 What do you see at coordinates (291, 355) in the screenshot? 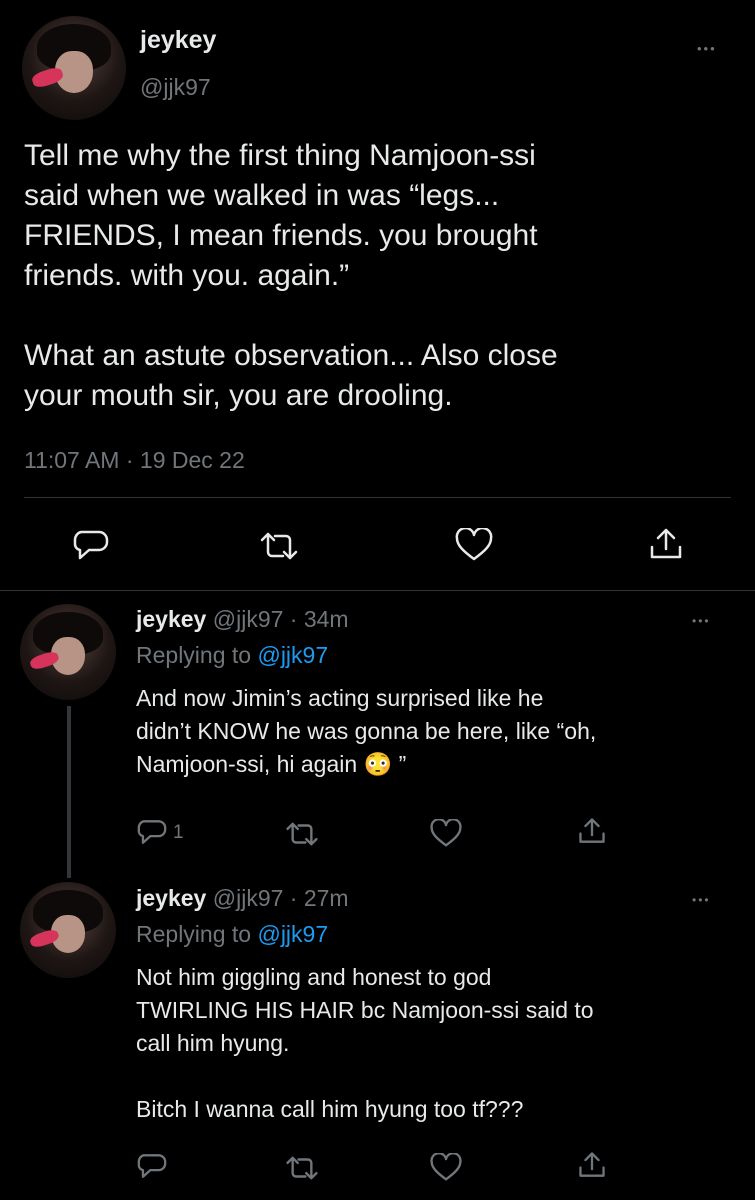
I see `text-line: What an astute observation... Also close` at bounding box center [291, 355].